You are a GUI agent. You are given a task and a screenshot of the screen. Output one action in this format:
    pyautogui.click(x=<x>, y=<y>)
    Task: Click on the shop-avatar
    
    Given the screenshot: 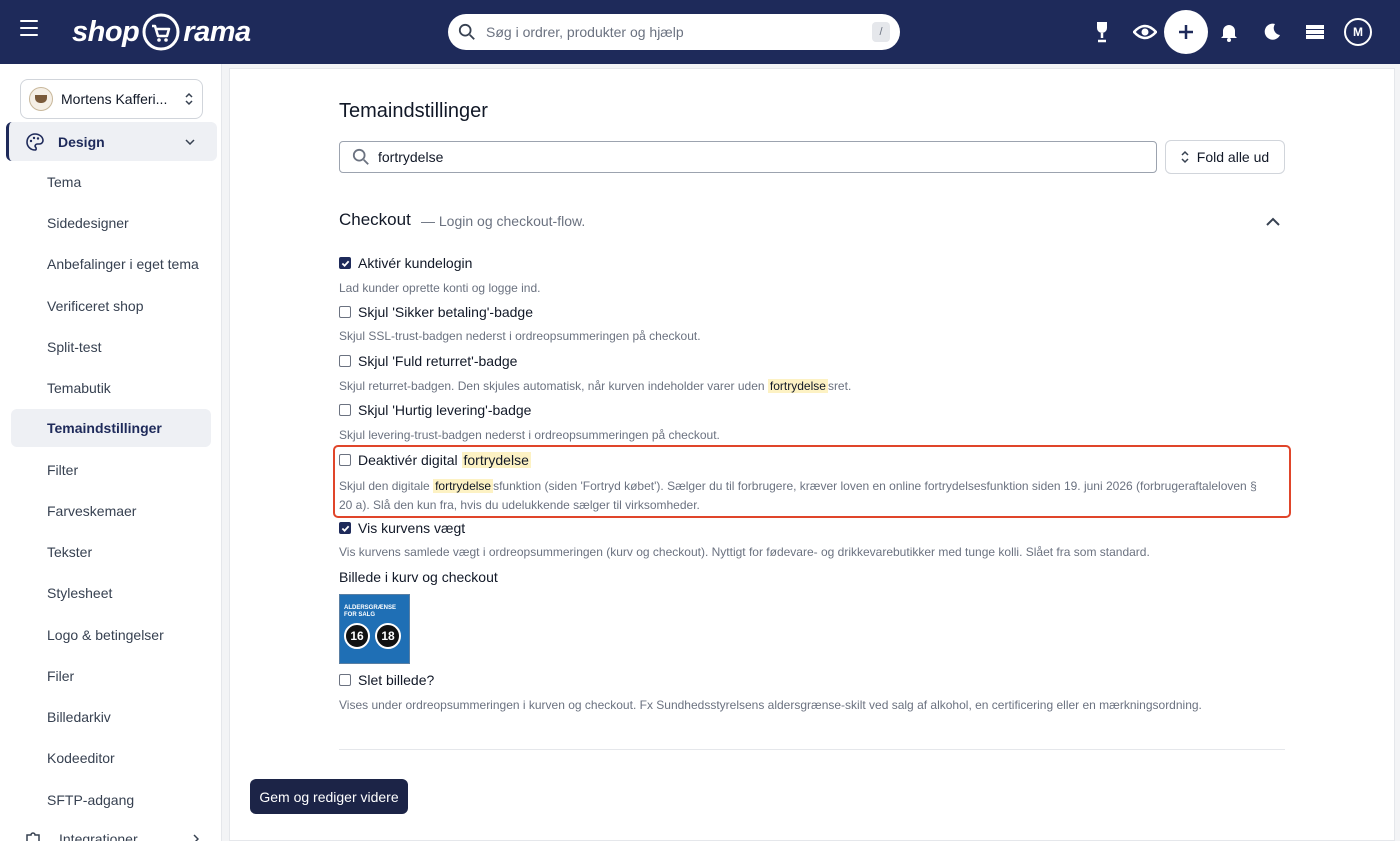 What is the action you would take?
    pyautogui.click(x=41, y=99)
    